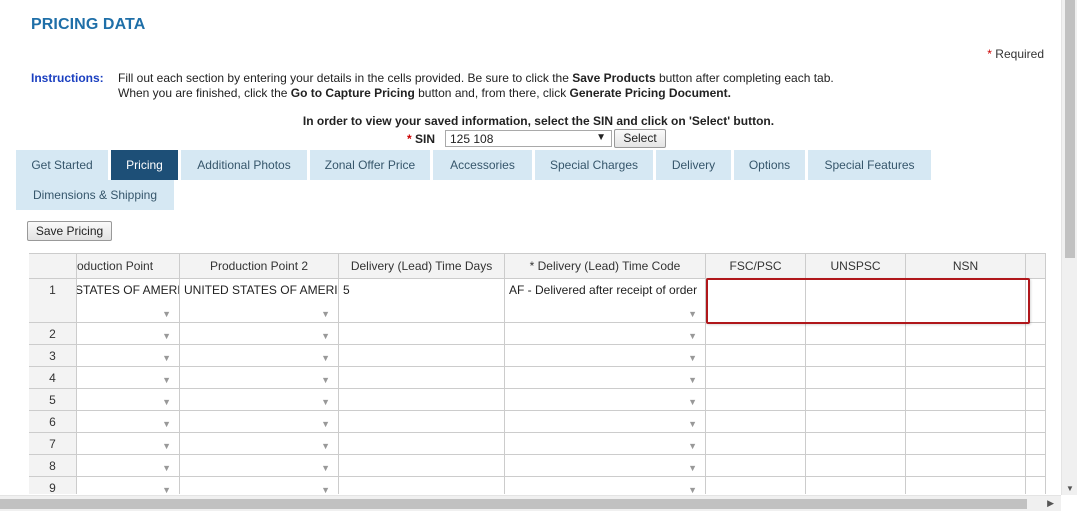 This screenshot has width=1077, height=511. Describe the element at coordinates (259, 301) in the screenshot. I see `grid-cell: UNITED STATES OF AMERIC ▼` at that location.